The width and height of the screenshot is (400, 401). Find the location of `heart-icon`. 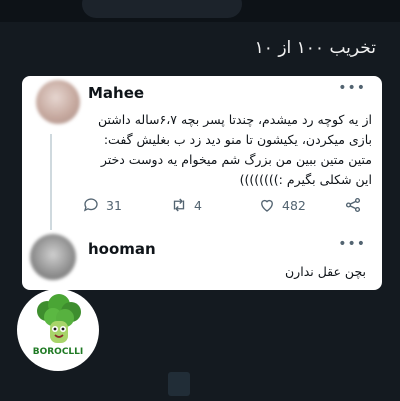

heart-icon is located at coordinates (267, 205).